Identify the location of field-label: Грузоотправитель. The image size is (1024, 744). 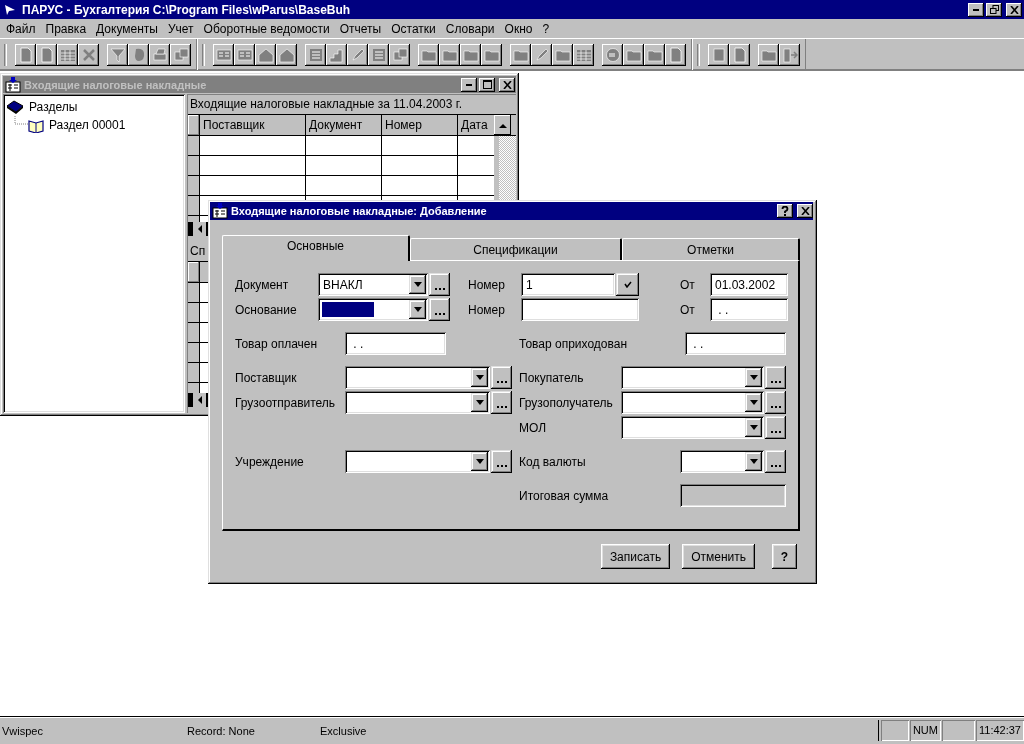
(286, 402).